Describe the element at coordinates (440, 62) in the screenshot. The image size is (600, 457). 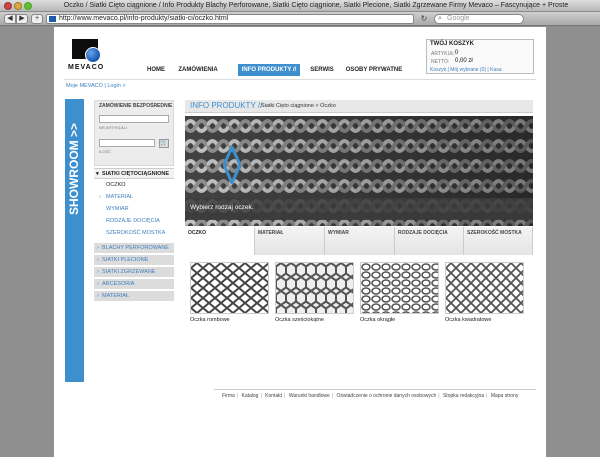
I see `cart-net-label: NETTO:` at that location.